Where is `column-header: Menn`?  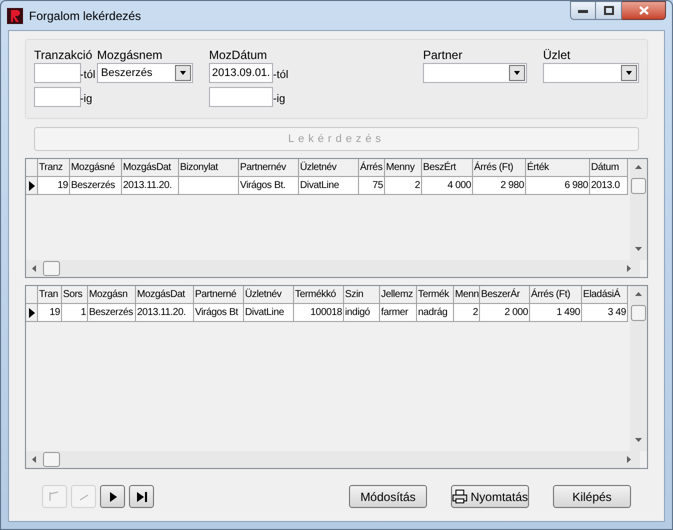 column-header: Menn is located at coordinates (467, 295).